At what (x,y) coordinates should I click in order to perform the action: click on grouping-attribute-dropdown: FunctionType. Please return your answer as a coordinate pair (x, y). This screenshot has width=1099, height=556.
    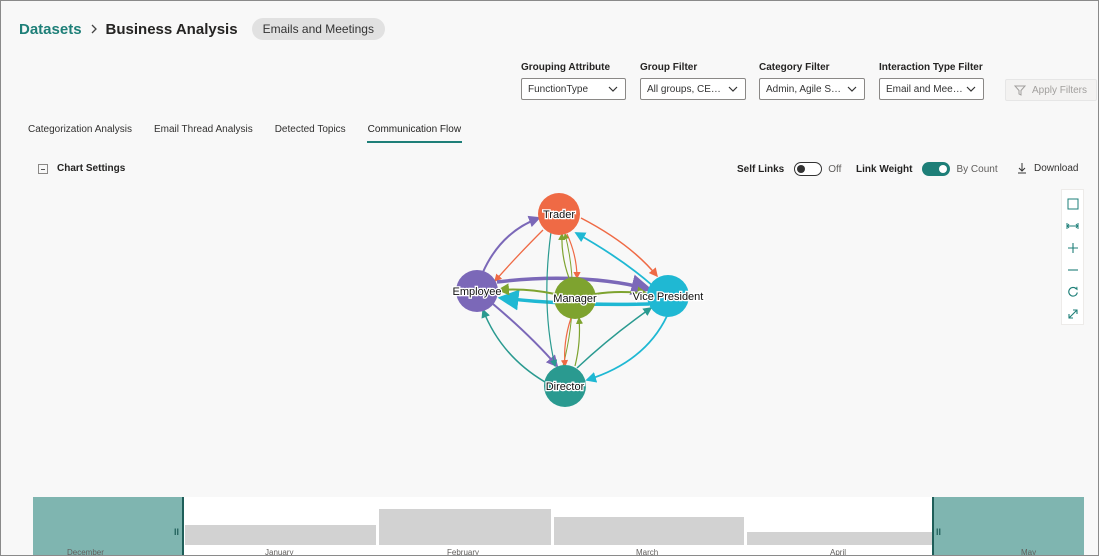
    Looking at the image, I should click on (573, 89).